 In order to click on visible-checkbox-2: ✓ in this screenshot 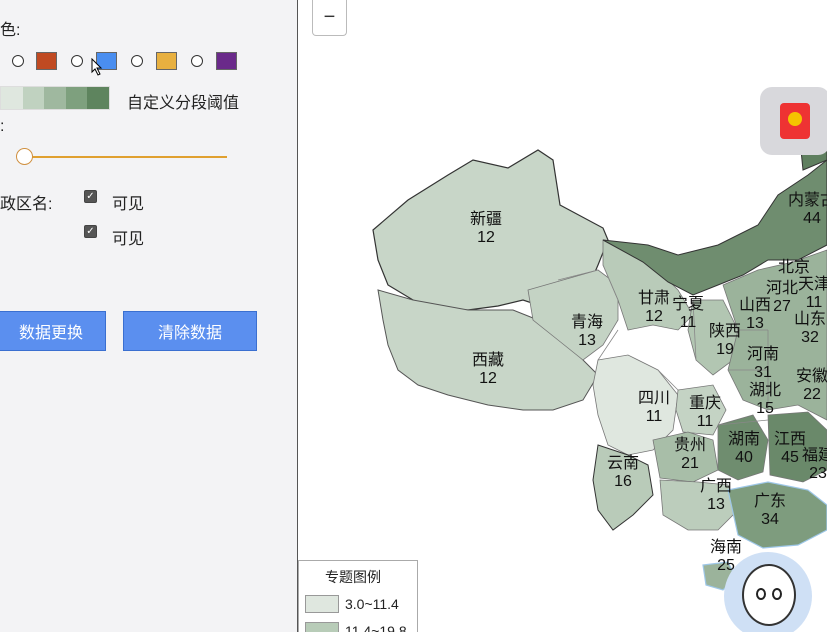, I will do `click(90, 231)`.